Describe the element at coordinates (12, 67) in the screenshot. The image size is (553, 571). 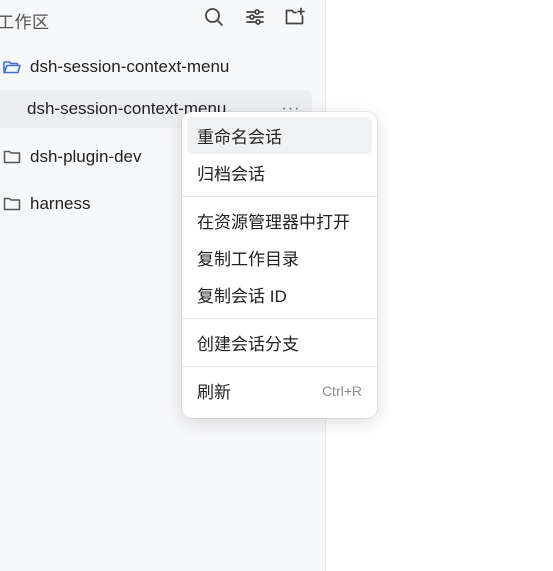
I see `folder-open-icon` at that location.